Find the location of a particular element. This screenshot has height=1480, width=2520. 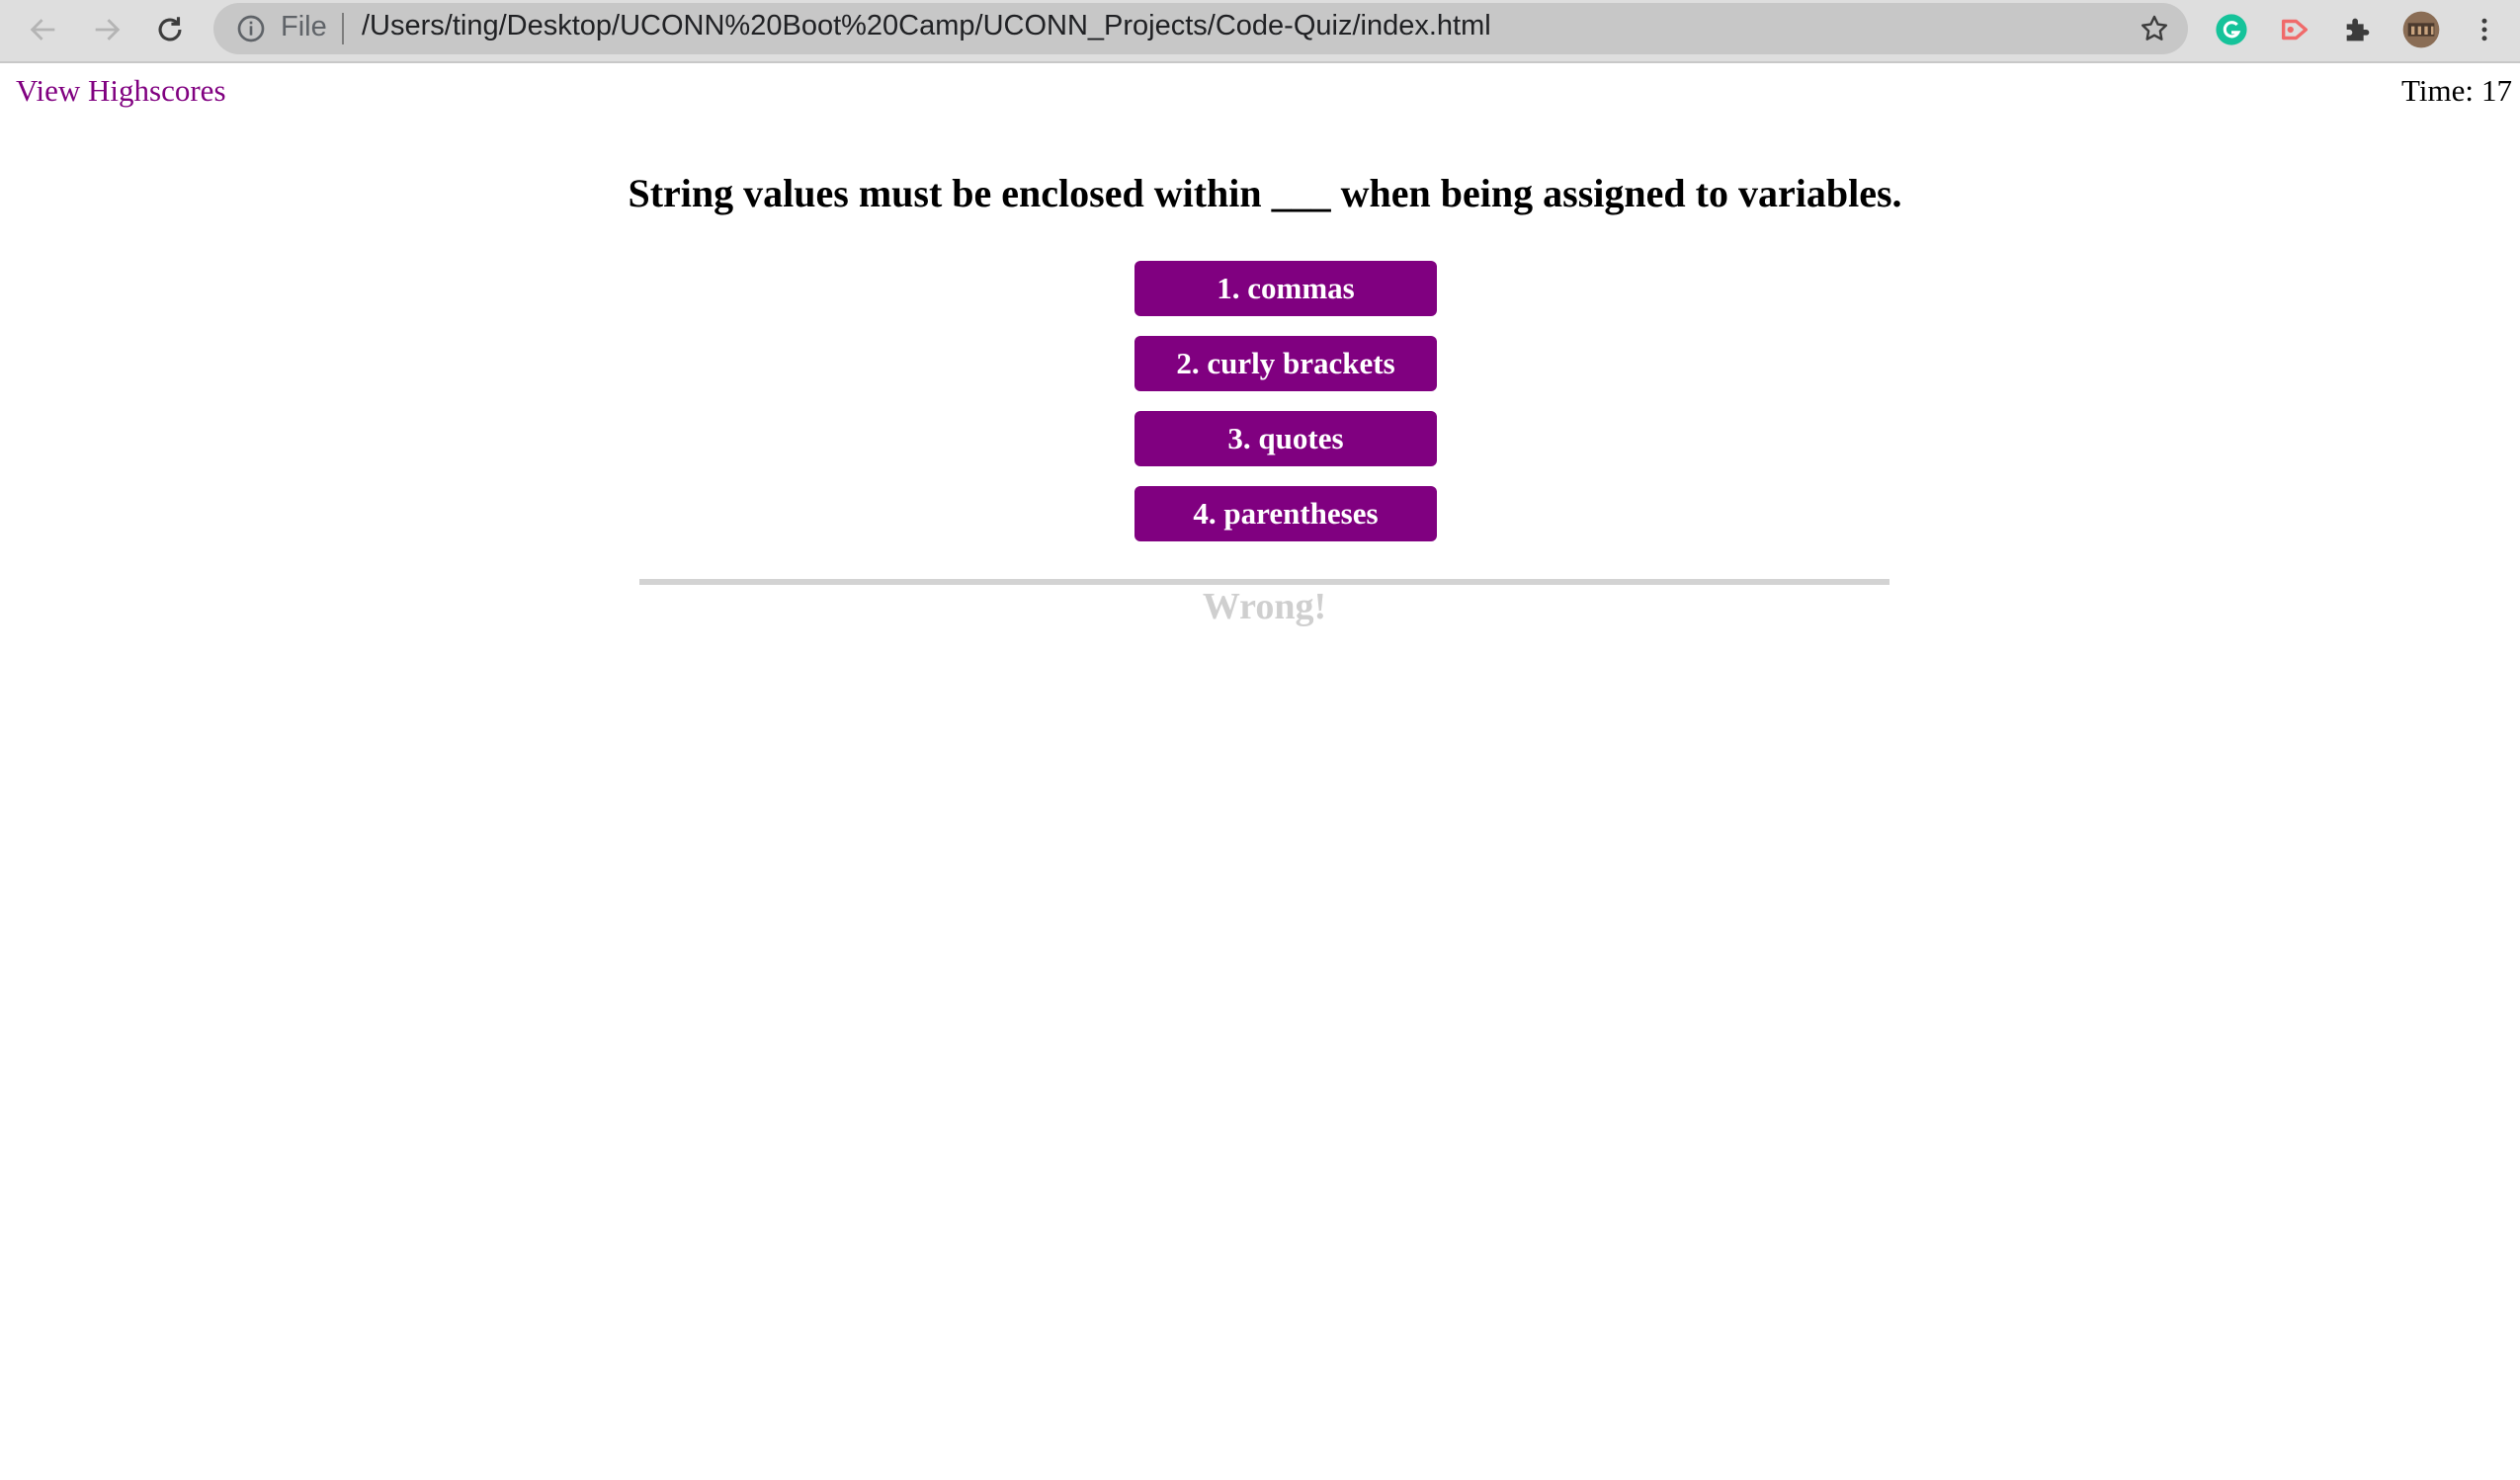

answer-button-3: 3. quotes is located at coordinates (1285, 438).